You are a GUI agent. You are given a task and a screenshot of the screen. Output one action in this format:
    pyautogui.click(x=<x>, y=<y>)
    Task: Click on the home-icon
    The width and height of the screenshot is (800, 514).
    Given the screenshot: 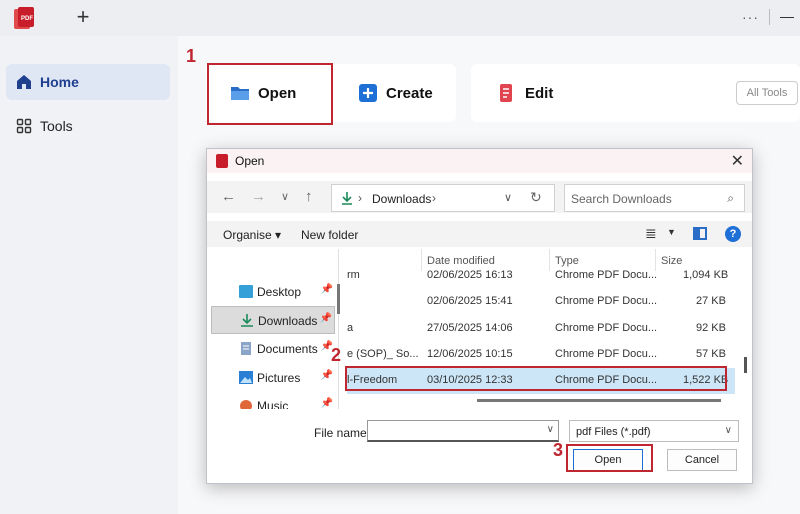 What is the action you would take?
    pyautogui.click(x=24, y=82)
    